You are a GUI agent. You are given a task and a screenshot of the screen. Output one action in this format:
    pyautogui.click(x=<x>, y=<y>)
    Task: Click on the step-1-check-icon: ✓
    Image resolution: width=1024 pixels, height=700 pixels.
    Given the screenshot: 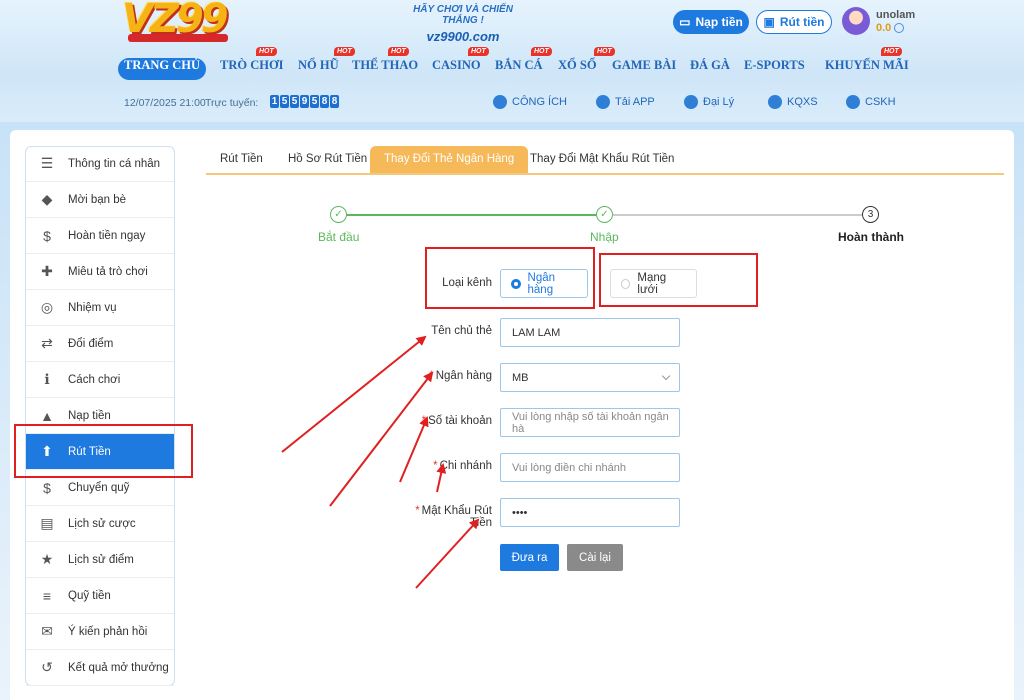 What is the action you would take?
    pyautogui.click(x=338, y=214)
    